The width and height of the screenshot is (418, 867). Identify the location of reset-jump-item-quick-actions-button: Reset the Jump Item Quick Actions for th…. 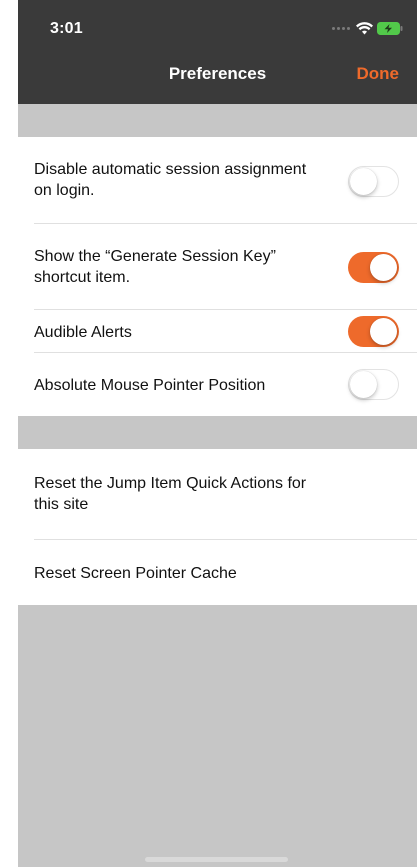
(217, 494).